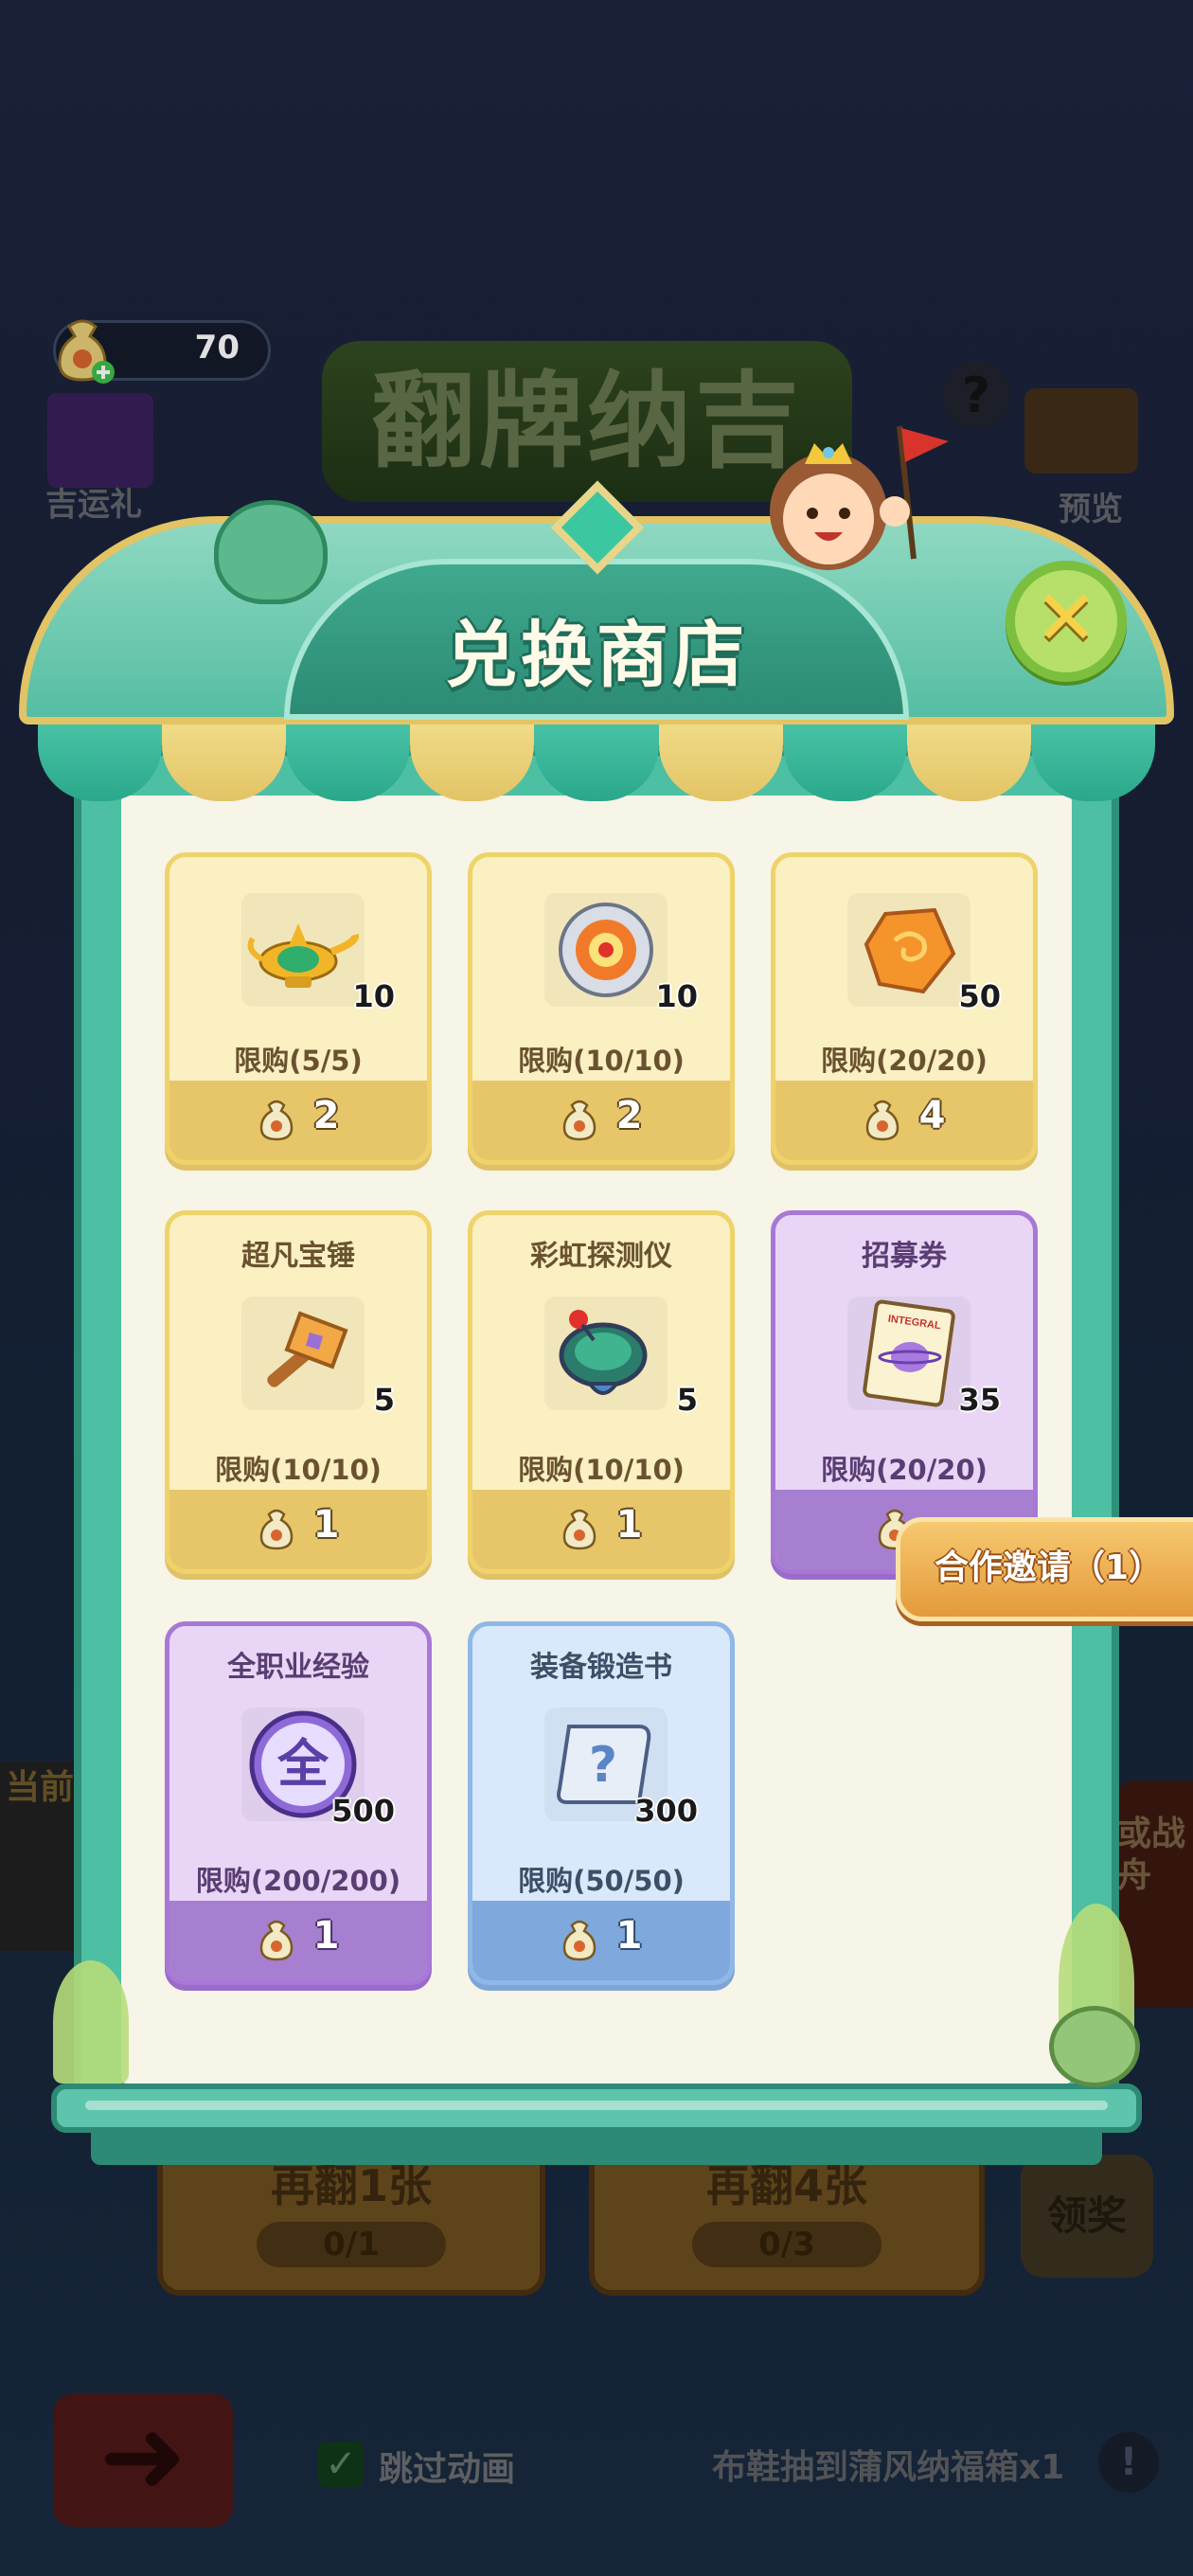 The height and width of the screenshot is (2576, 1193). Describe the element at coordinates (904, 1256) in the screenshot. I see `item-name: 招募券` at that location.